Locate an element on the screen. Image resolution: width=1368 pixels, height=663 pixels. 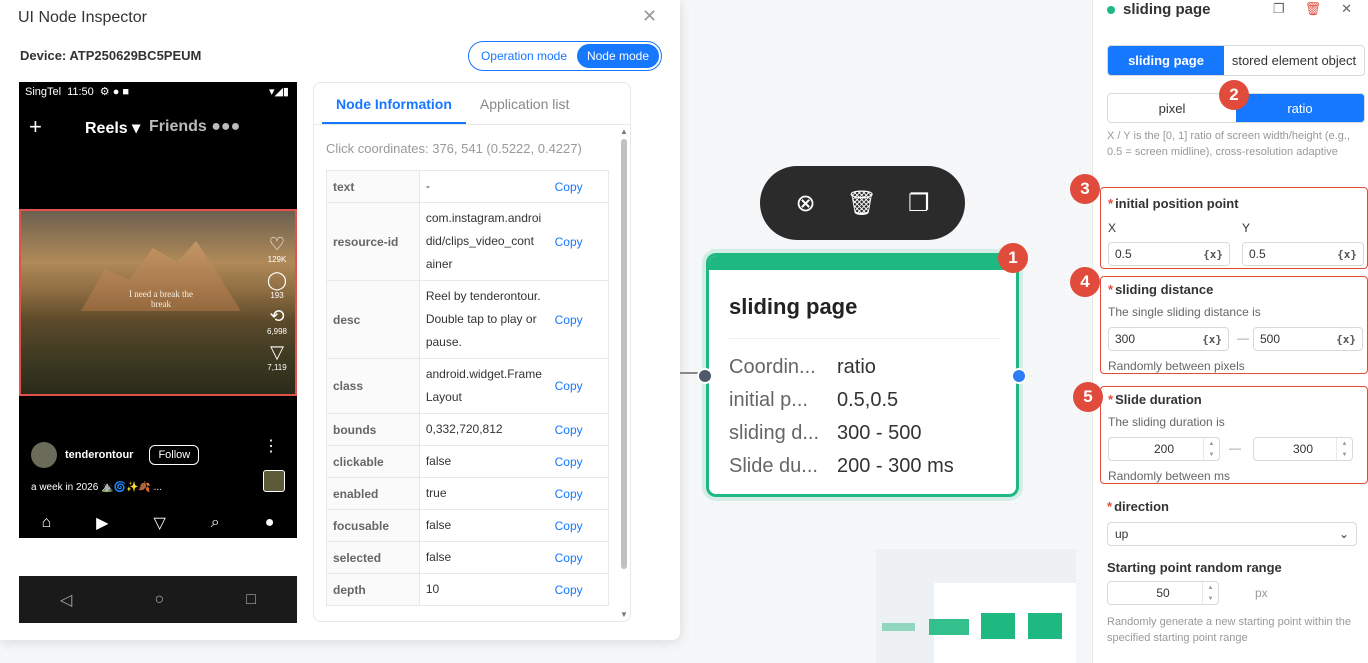
duration-max-input: 300 ▲ ▼ is located at coordinates (1303, 449).